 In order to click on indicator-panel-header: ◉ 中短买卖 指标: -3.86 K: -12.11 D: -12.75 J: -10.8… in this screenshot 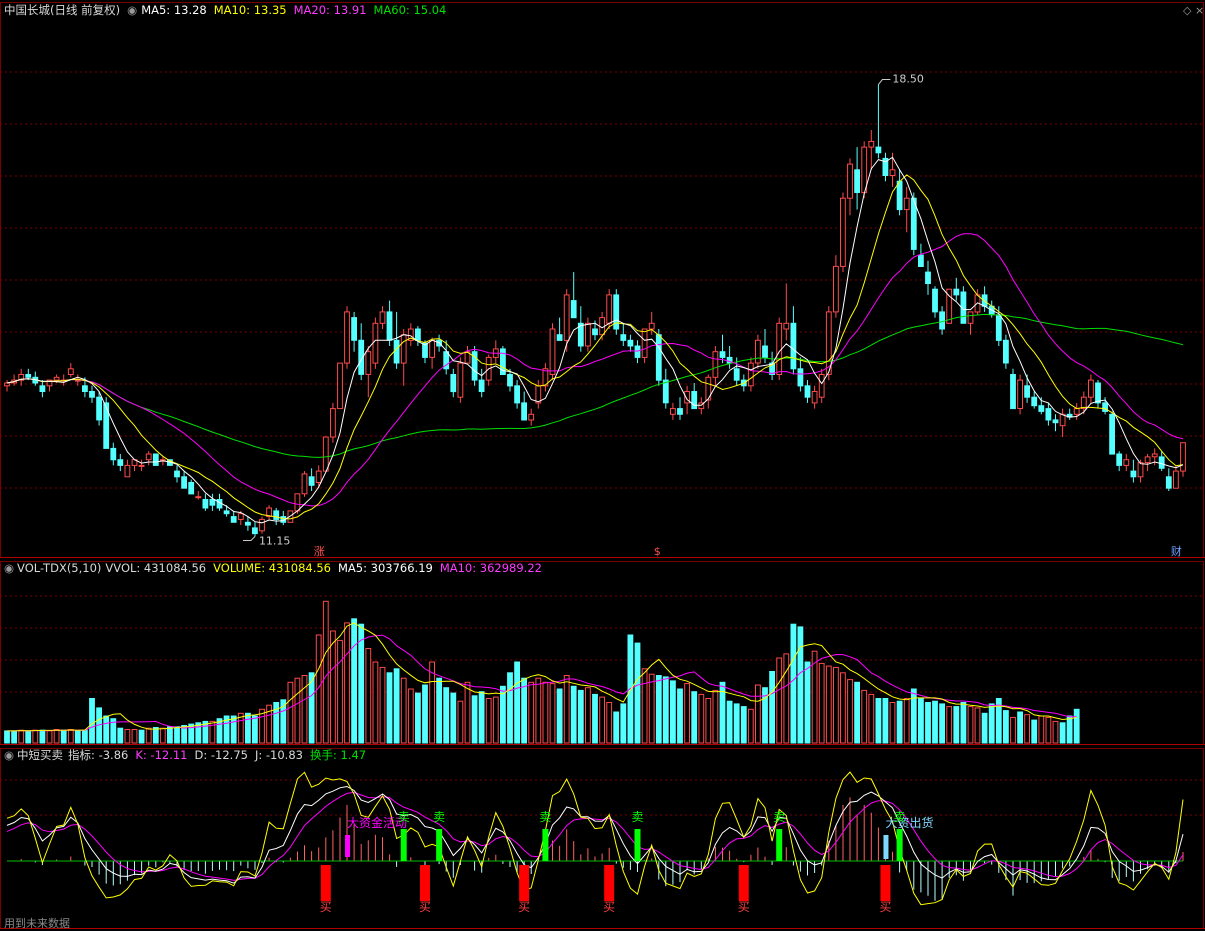, I will do `click(188, 755)`.